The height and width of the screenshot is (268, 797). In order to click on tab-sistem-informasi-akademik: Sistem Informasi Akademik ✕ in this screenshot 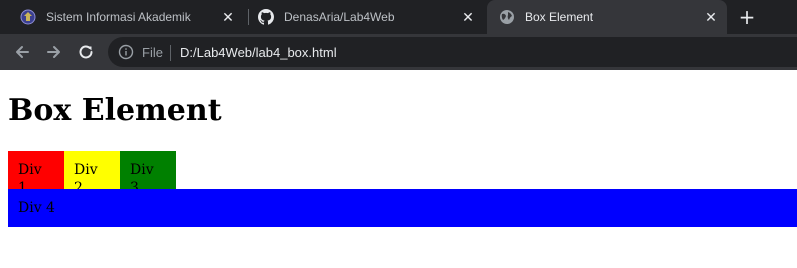, I will do `click(126, 17)`.